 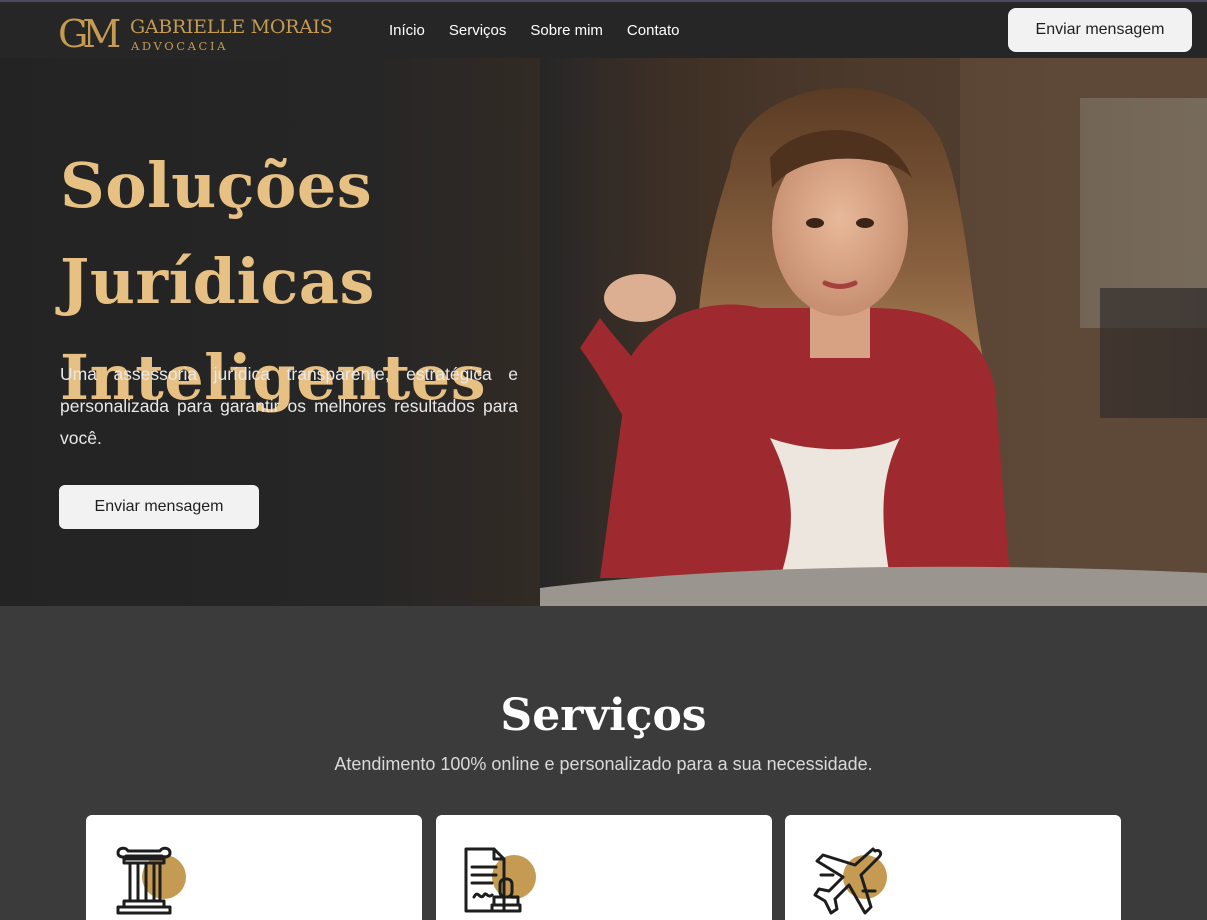 I want to click on nav-servicos: Serviços, so click(x=478, y=31).